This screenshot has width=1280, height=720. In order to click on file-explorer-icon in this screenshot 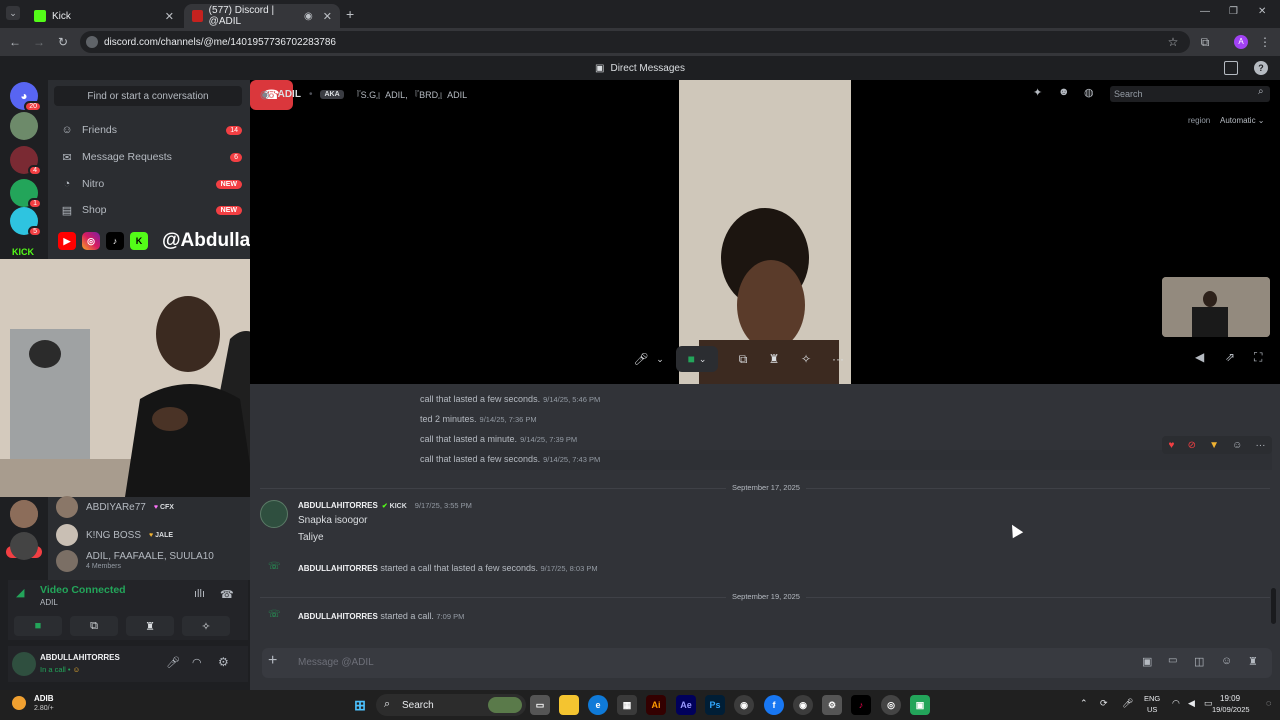, I will do `click(569, 705)`.